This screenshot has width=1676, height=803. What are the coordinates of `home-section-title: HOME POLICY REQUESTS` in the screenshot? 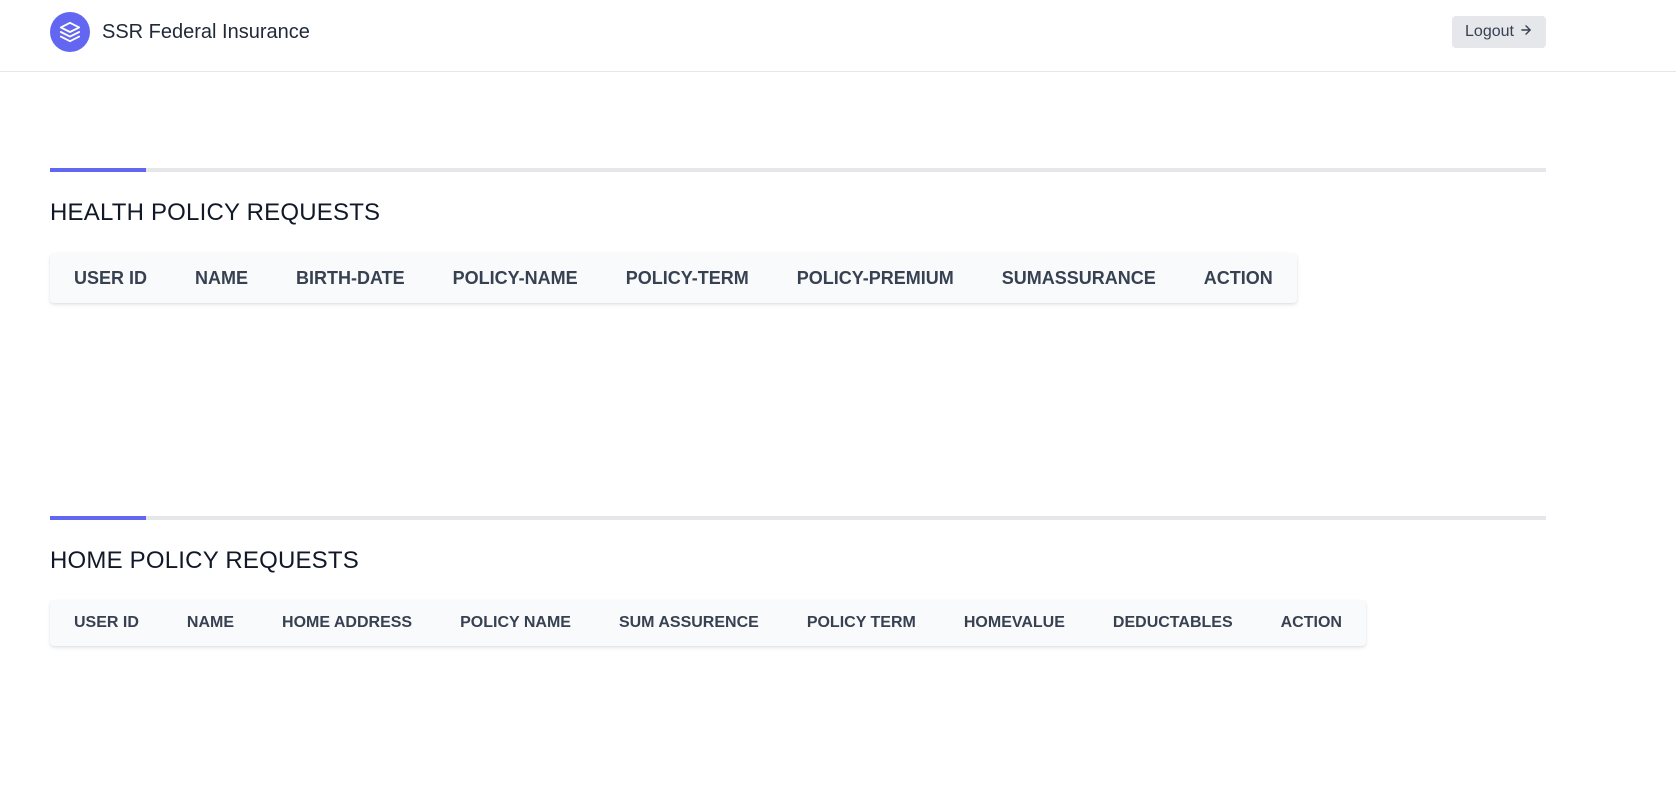 It's located at (204, 560).